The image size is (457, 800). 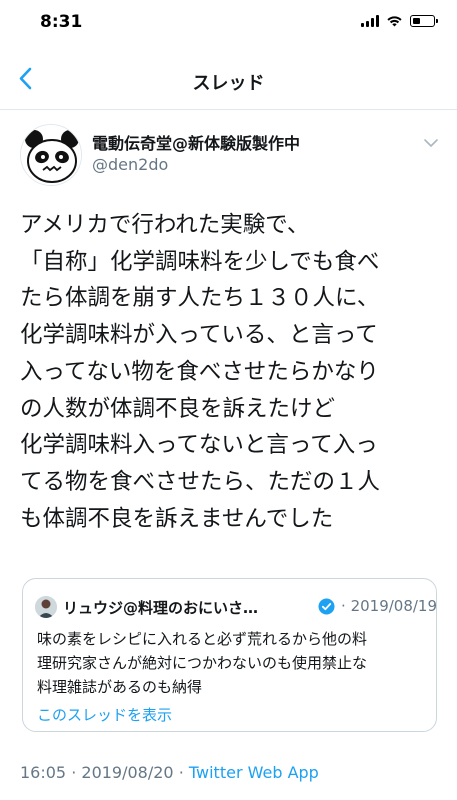 I want to click on quoted-date: · 2019/08/19, so click(x=389, y=606).